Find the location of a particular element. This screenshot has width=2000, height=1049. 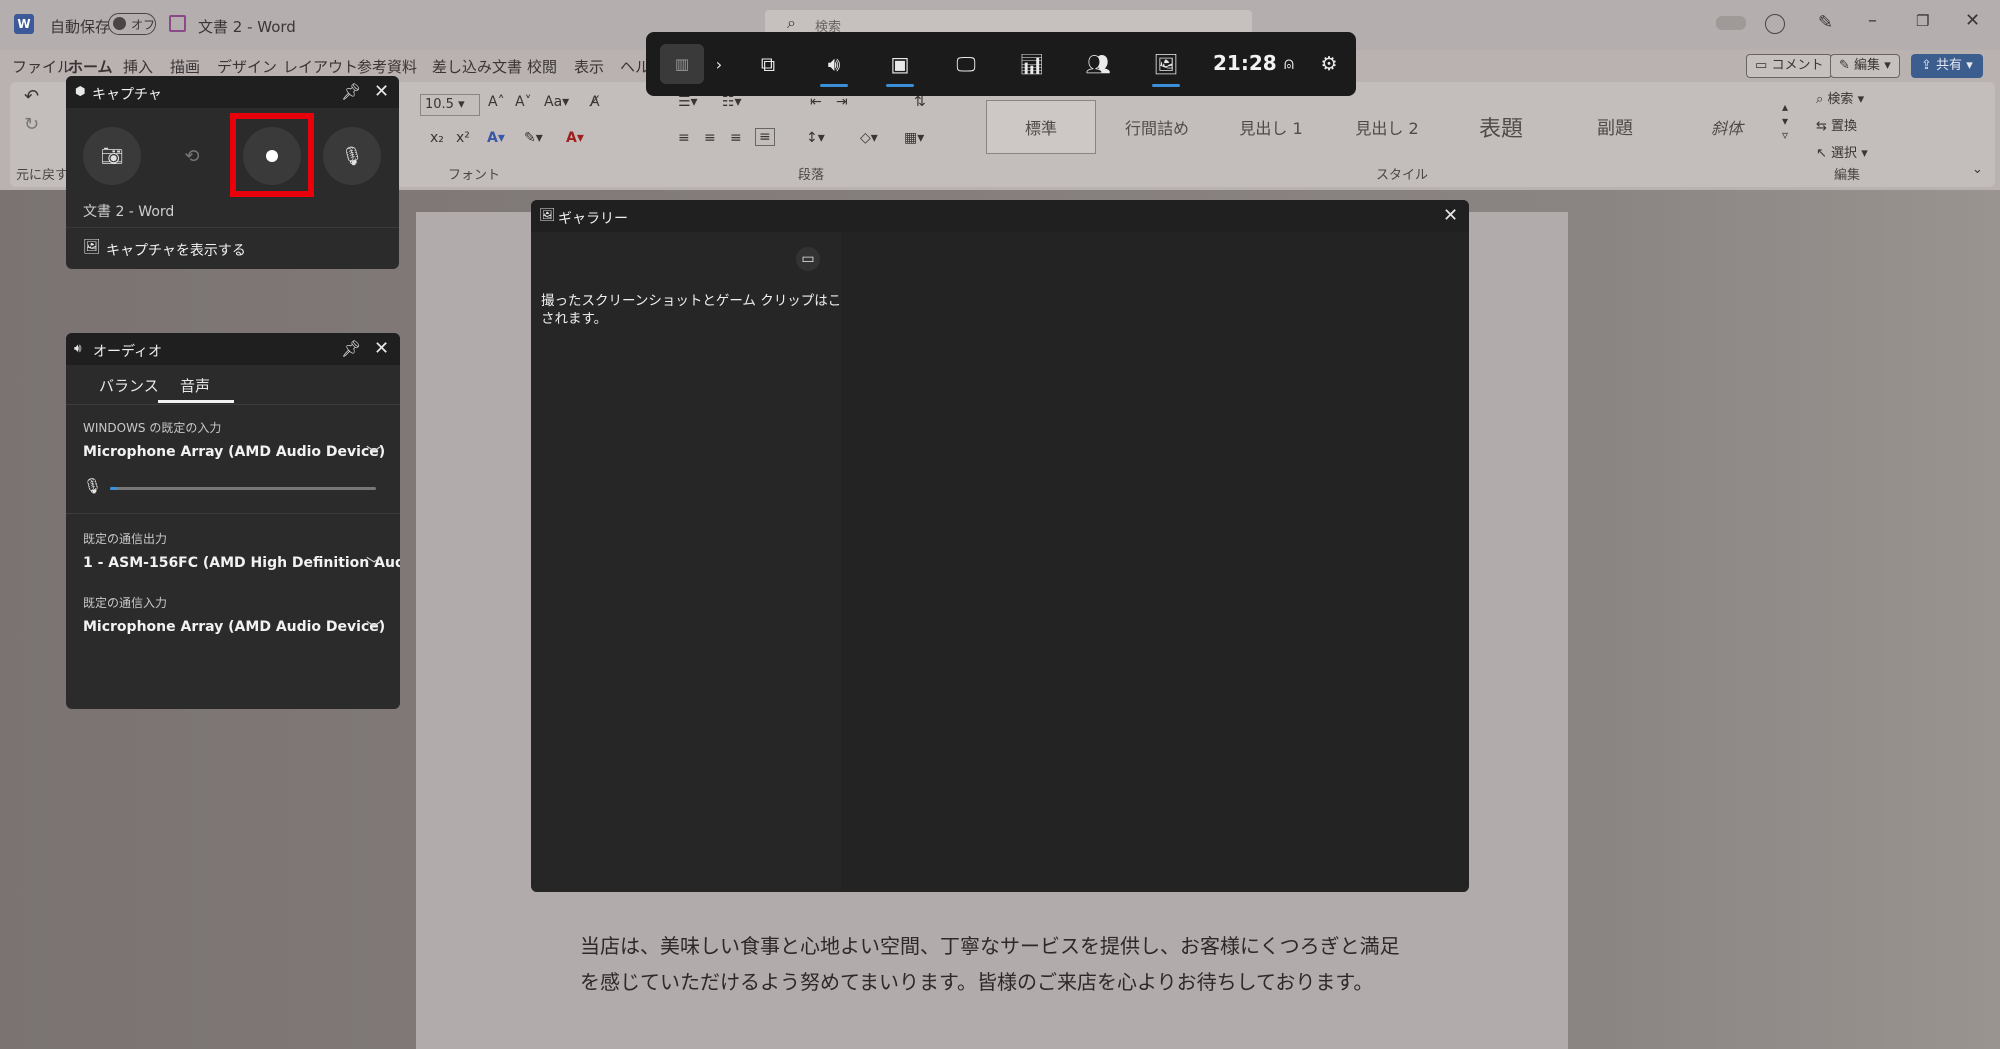

tab-references: 参考資料 is located at coordinates (387, 66).